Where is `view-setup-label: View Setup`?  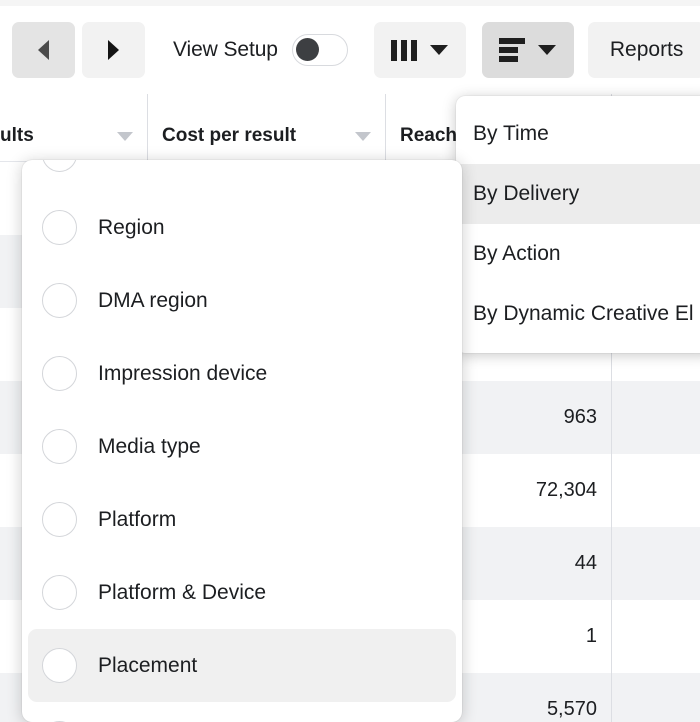 view-setup-label: View Setup is located at coordinates (225, 49).